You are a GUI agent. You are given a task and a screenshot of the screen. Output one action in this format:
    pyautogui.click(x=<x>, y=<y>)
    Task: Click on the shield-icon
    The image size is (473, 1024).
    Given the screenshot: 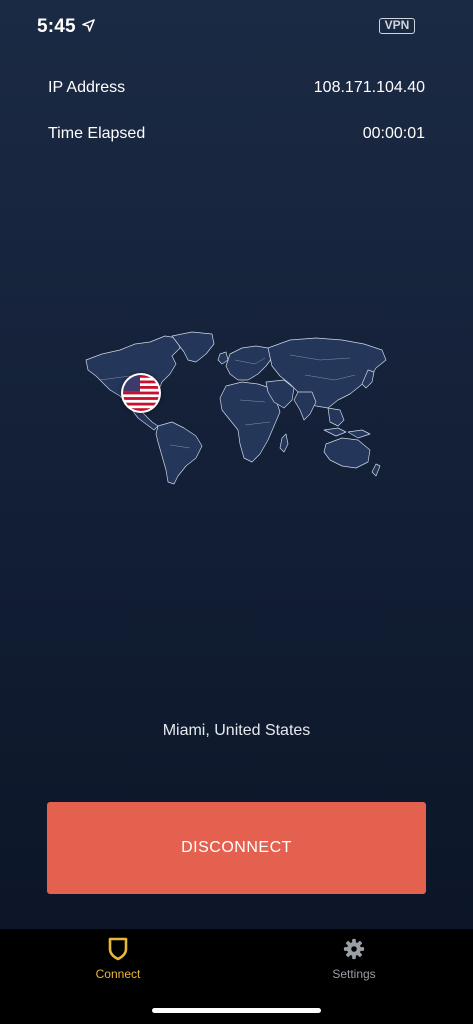 What is the action you would take?
    pyautogui.click(x=118, y=949)
    